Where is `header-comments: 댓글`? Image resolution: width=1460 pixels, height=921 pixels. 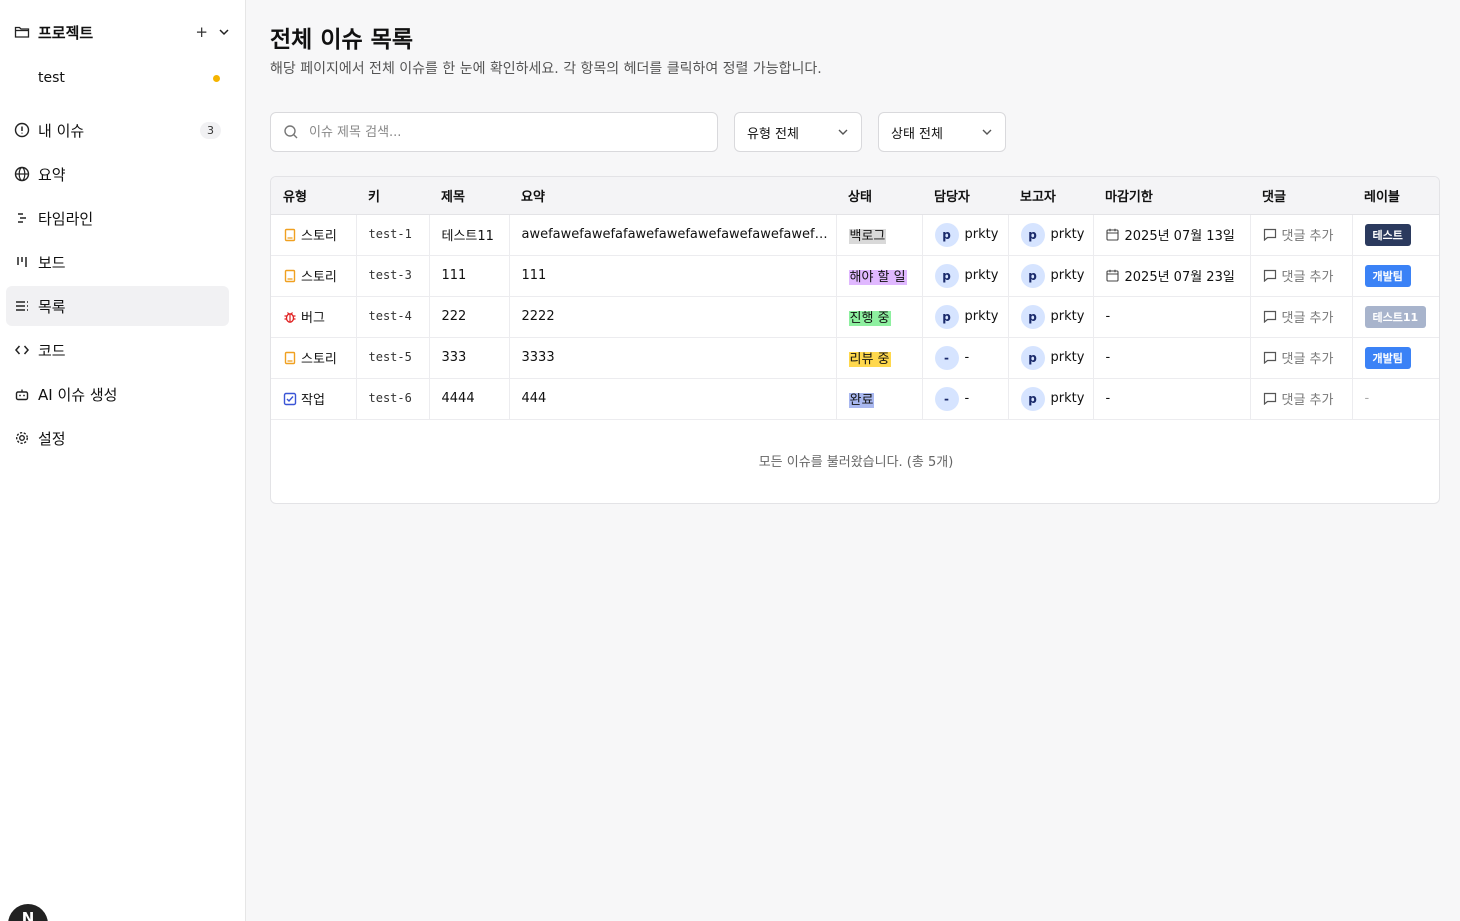
header-comments: 댓글 is located at coordinates (1301, 196).